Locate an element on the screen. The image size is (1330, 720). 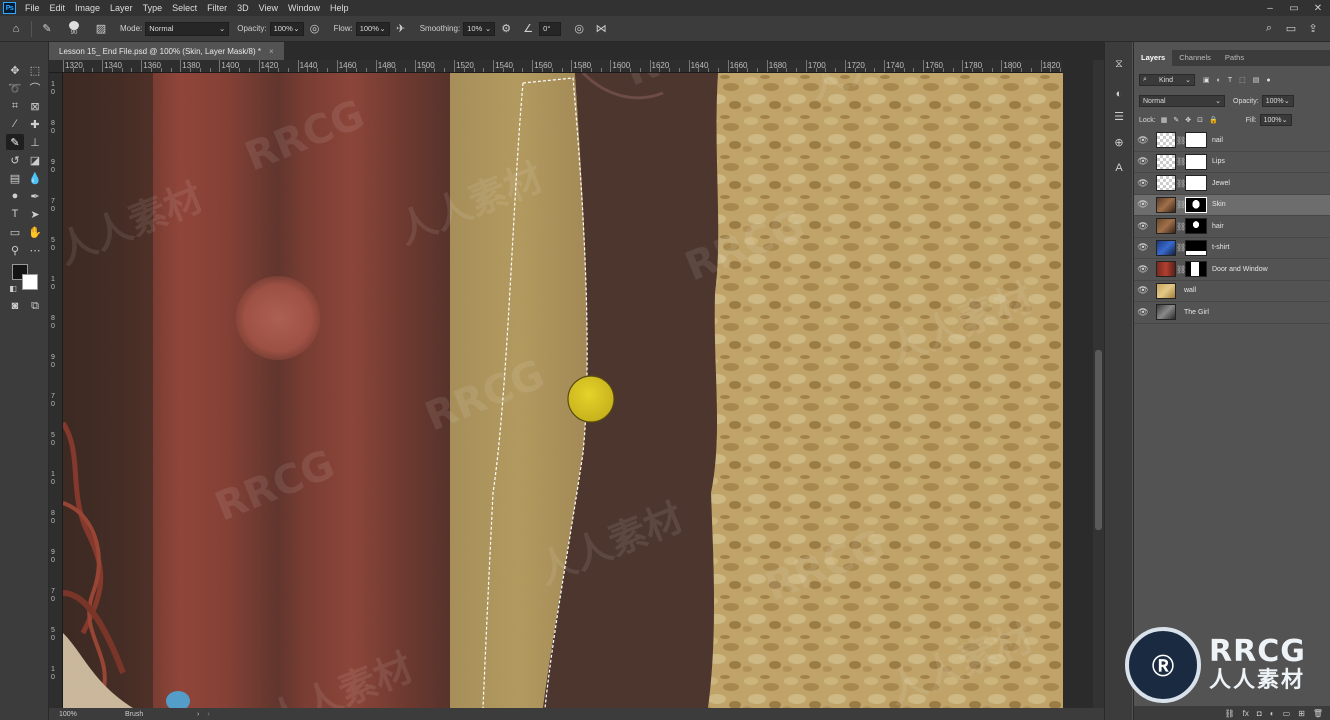
move-tool-icon: ✥ is located at coordinates (15, 70).